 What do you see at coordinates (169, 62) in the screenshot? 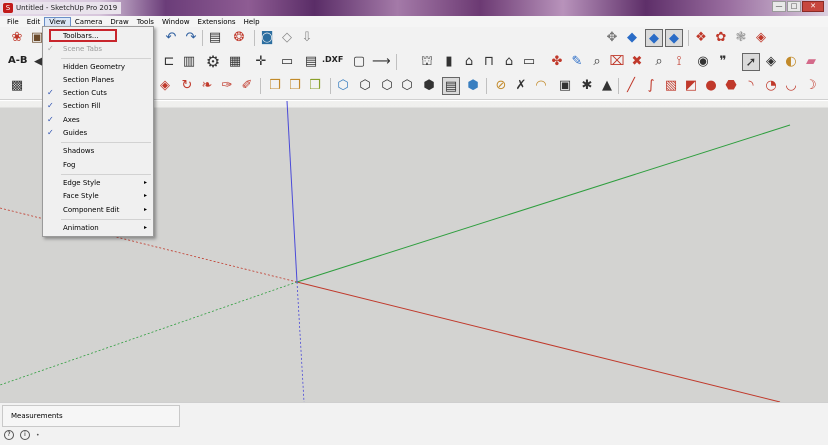
I see `section-plane-icon: ⊏` at bounding box center [169, 62].